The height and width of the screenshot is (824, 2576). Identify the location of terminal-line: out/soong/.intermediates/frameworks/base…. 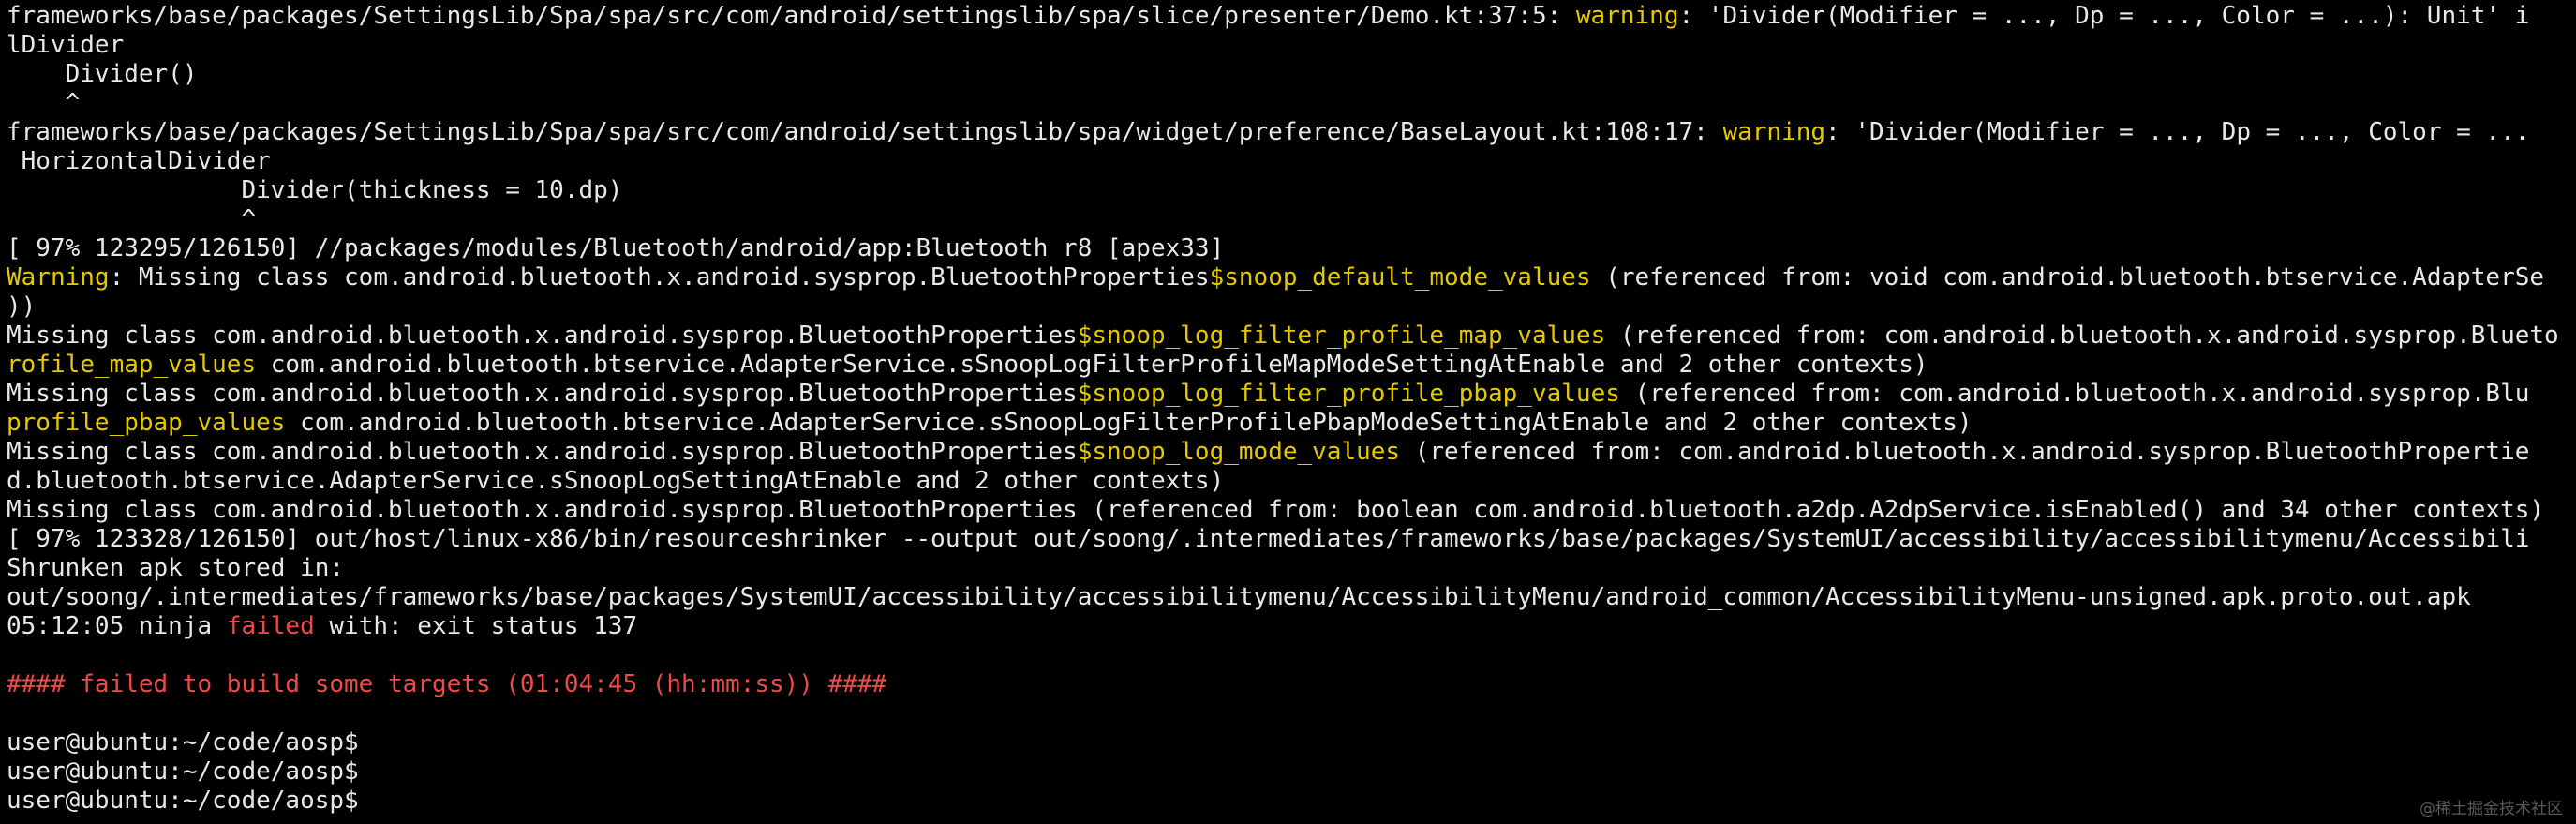
(1291, 597).